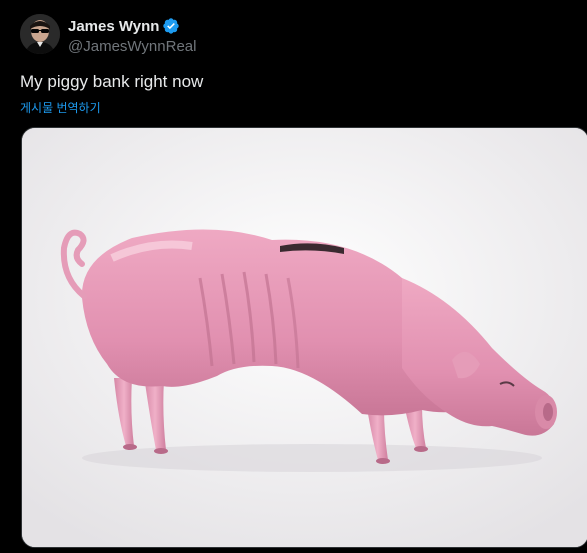  I want to click on author-display-name: James Wynn, so click(113, 26).